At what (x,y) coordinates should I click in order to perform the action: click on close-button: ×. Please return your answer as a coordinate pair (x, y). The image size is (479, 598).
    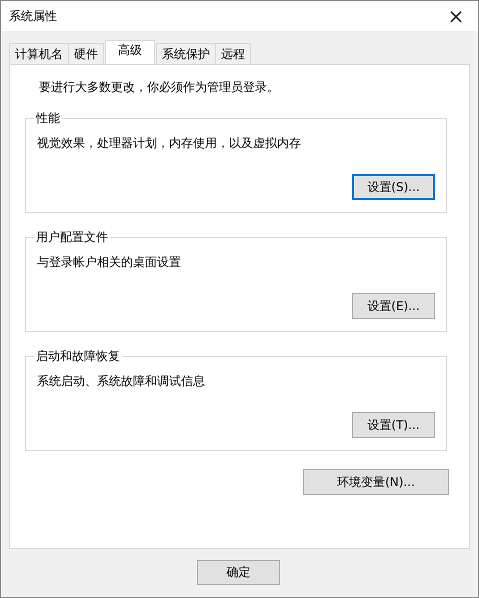
    Looking at the image, I should click on (456, 16).